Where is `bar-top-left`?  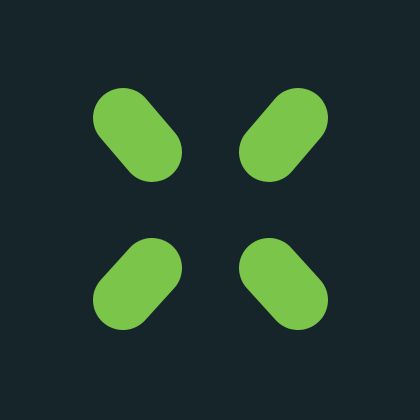 bar-top-left is located at coordinates (137, 135).